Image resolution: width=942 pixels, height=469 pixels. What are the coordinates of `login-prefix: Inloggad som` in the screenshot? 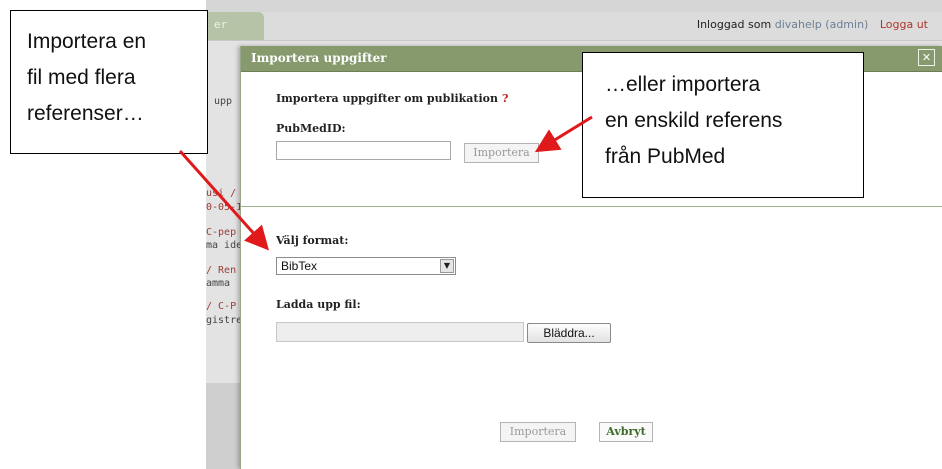 It's located at (734, 24).